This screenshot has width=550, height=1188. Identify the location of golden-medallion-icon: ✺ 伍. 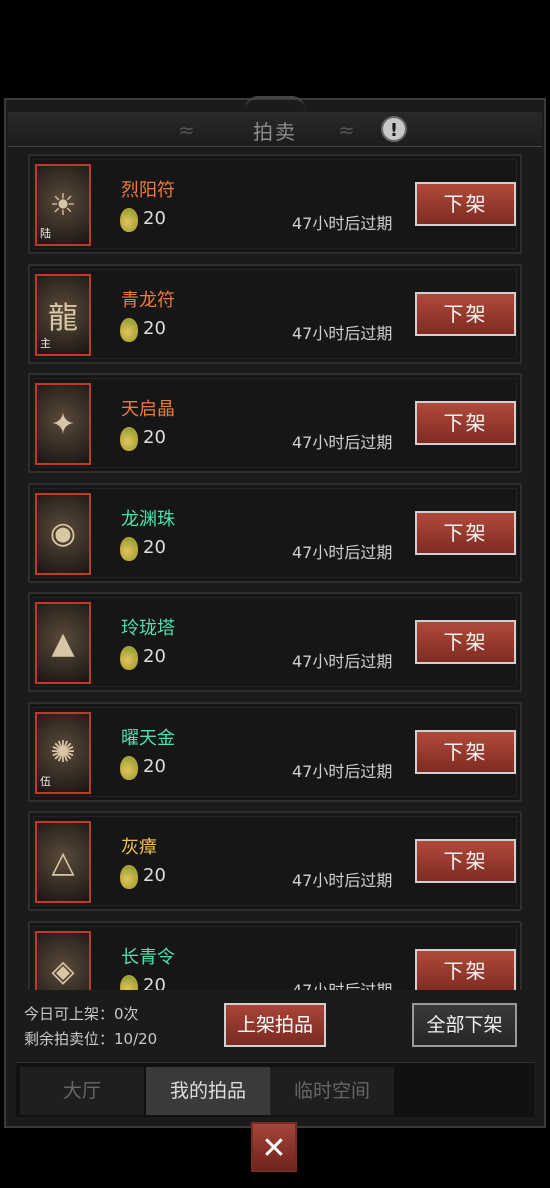
(63, 752).